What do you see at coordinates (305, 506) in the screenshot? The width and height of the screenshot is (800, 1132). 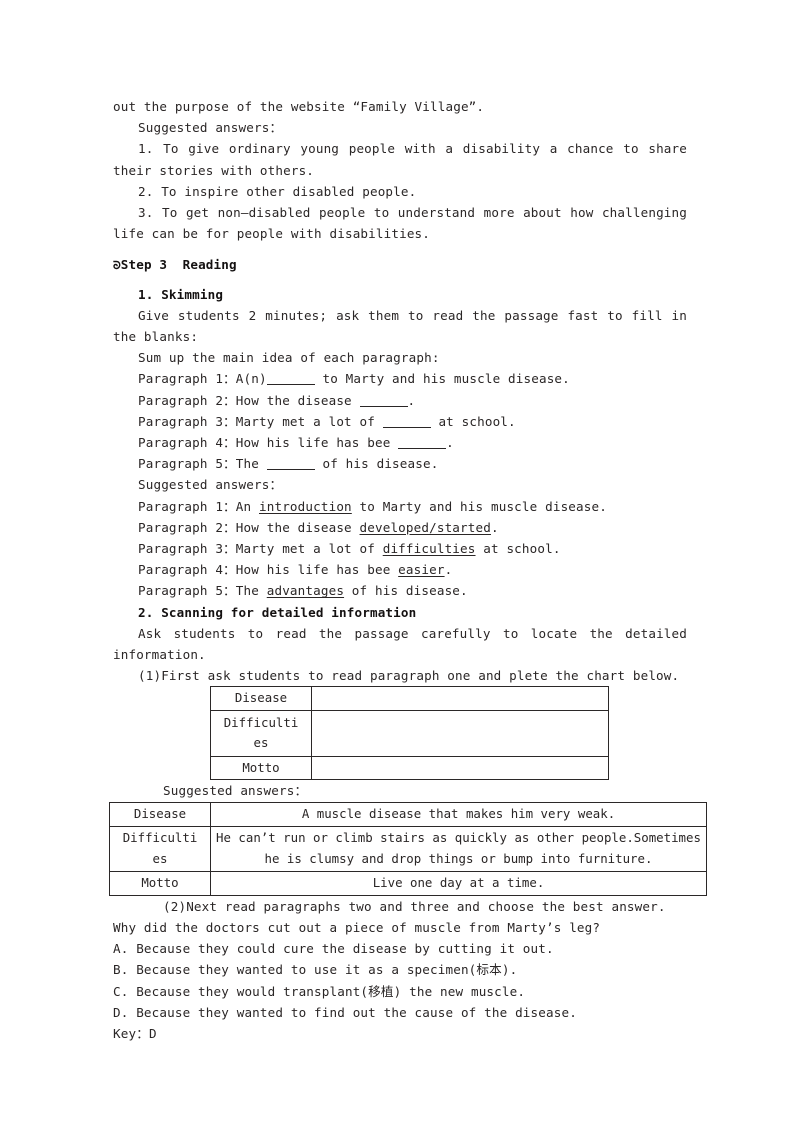 I see `answer-keyword: introduction` at bounding box center [305, 506].